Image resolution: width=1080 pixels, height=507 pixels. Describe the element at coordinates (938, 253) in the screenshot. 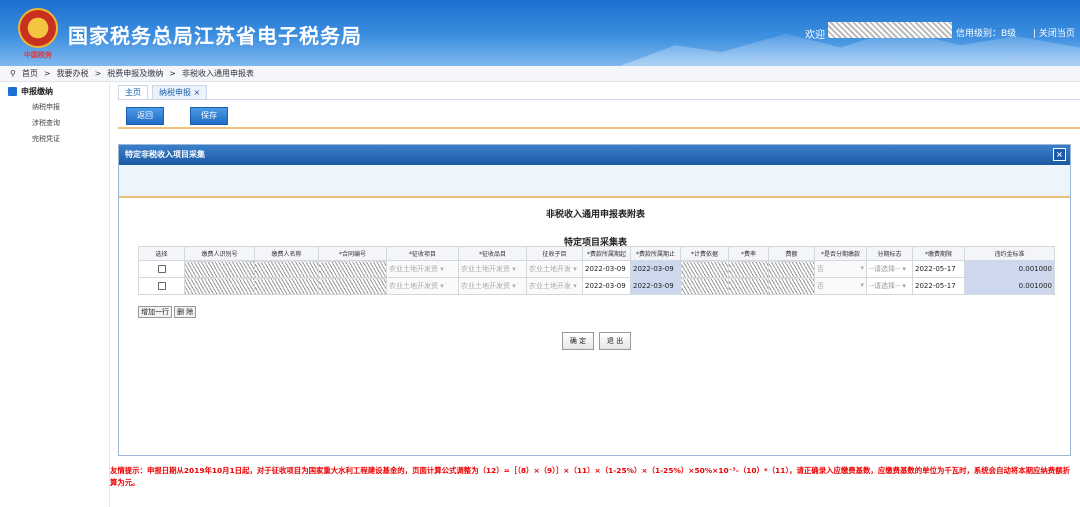

I see `col-header: *缴费期限` at that location.